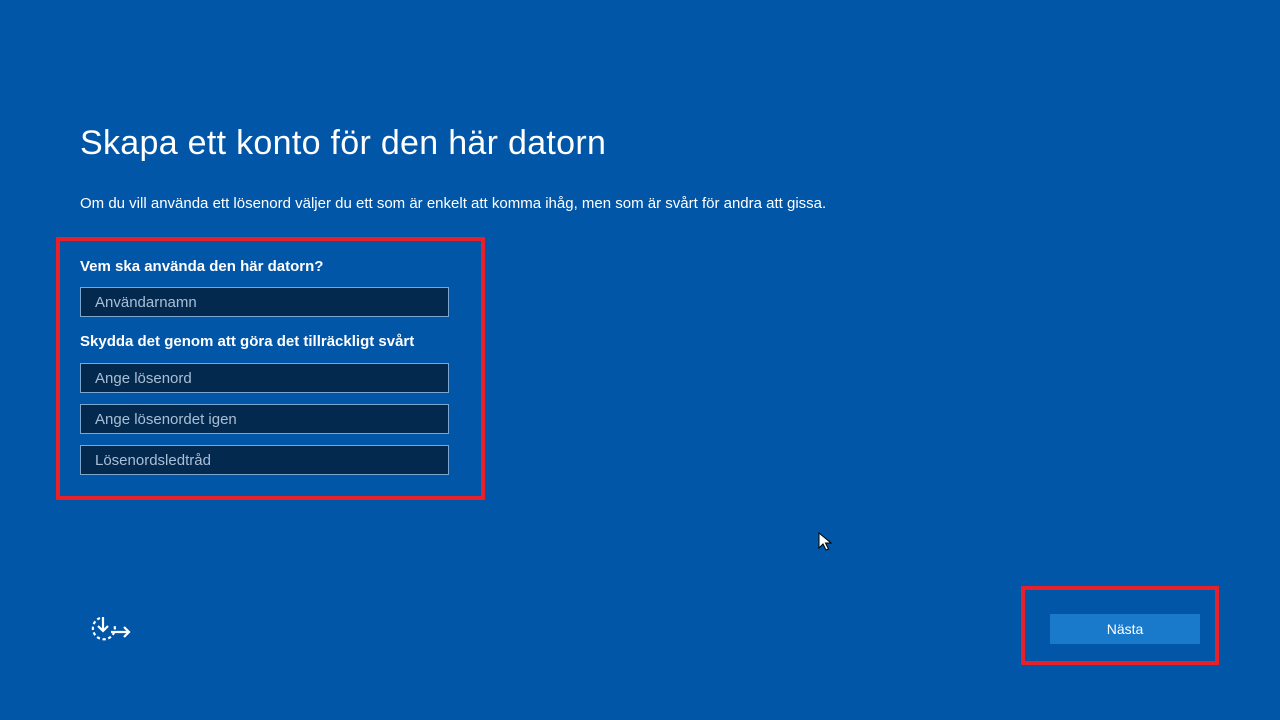 This screenshot has height=720, width=1280. I want to click on password-hint-input, so click(264, 460).